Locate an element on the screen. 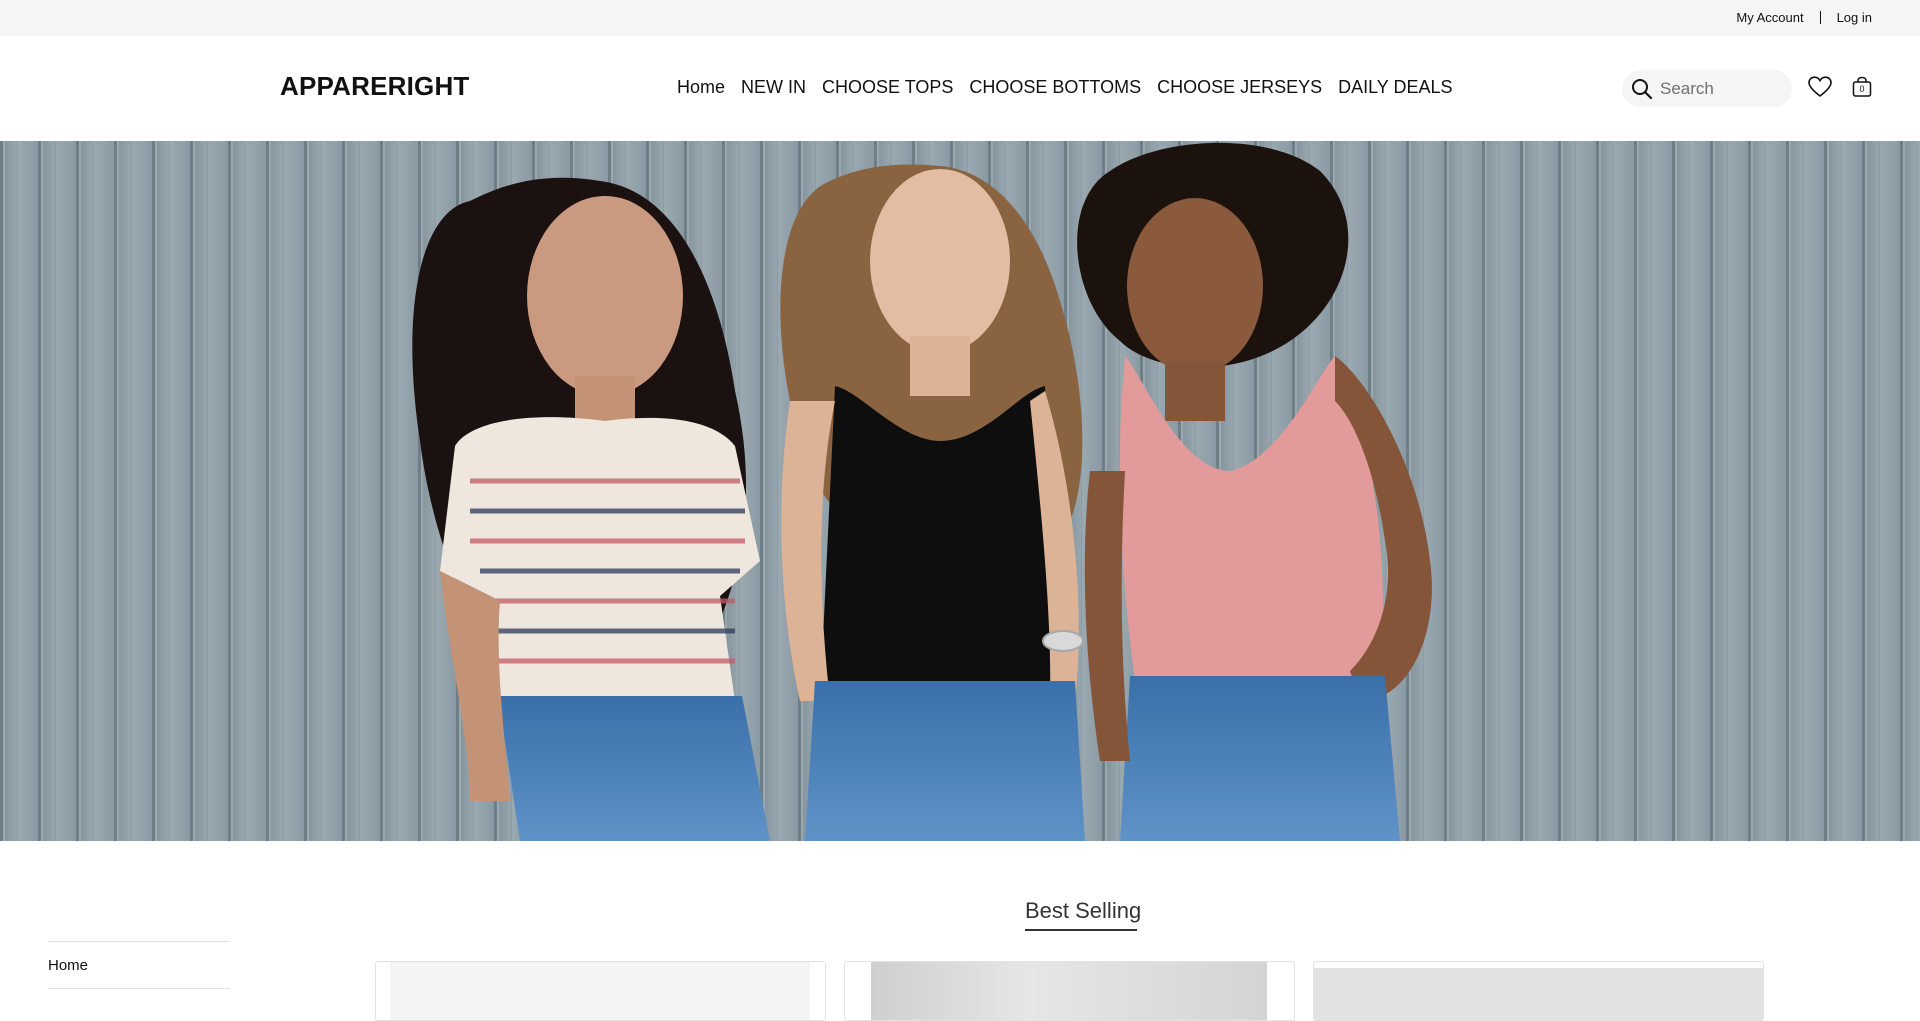 This screenshot has width=1920, height=1021. nav-choose-tops: CHOOSE TOPS is located at coordinates (887, 87).